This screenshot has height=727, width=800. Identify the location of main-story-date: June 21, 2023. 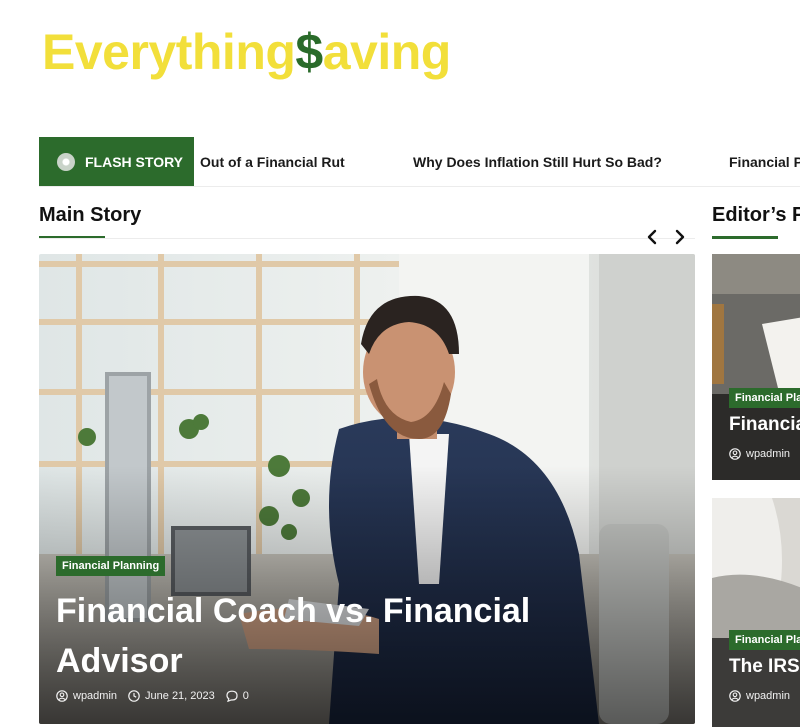
(180, 696).